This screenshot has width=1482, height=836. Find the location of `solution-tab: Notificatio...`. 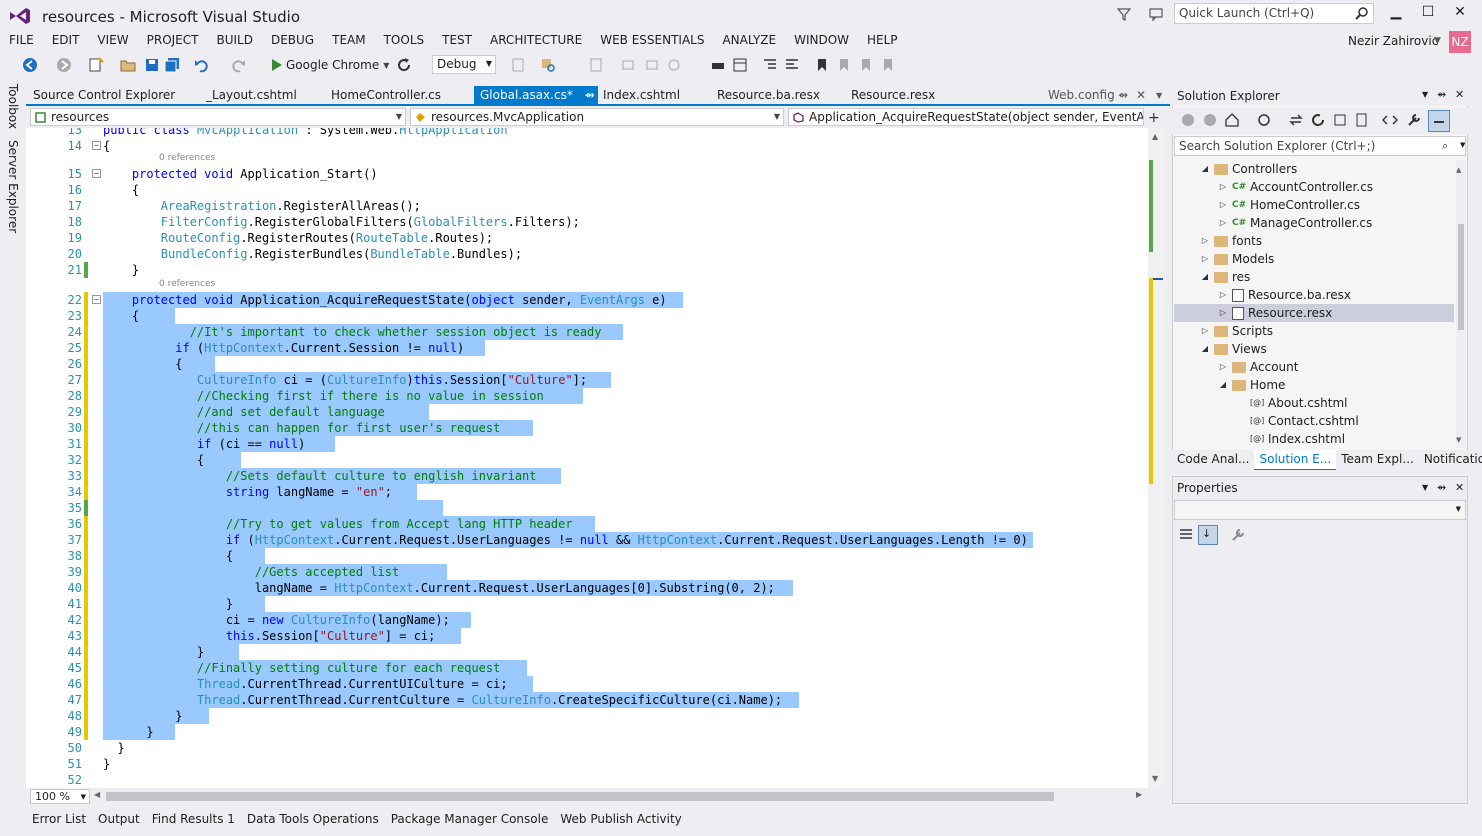

solution-tab: Notificatio... is located at coordinates (1450, 460).